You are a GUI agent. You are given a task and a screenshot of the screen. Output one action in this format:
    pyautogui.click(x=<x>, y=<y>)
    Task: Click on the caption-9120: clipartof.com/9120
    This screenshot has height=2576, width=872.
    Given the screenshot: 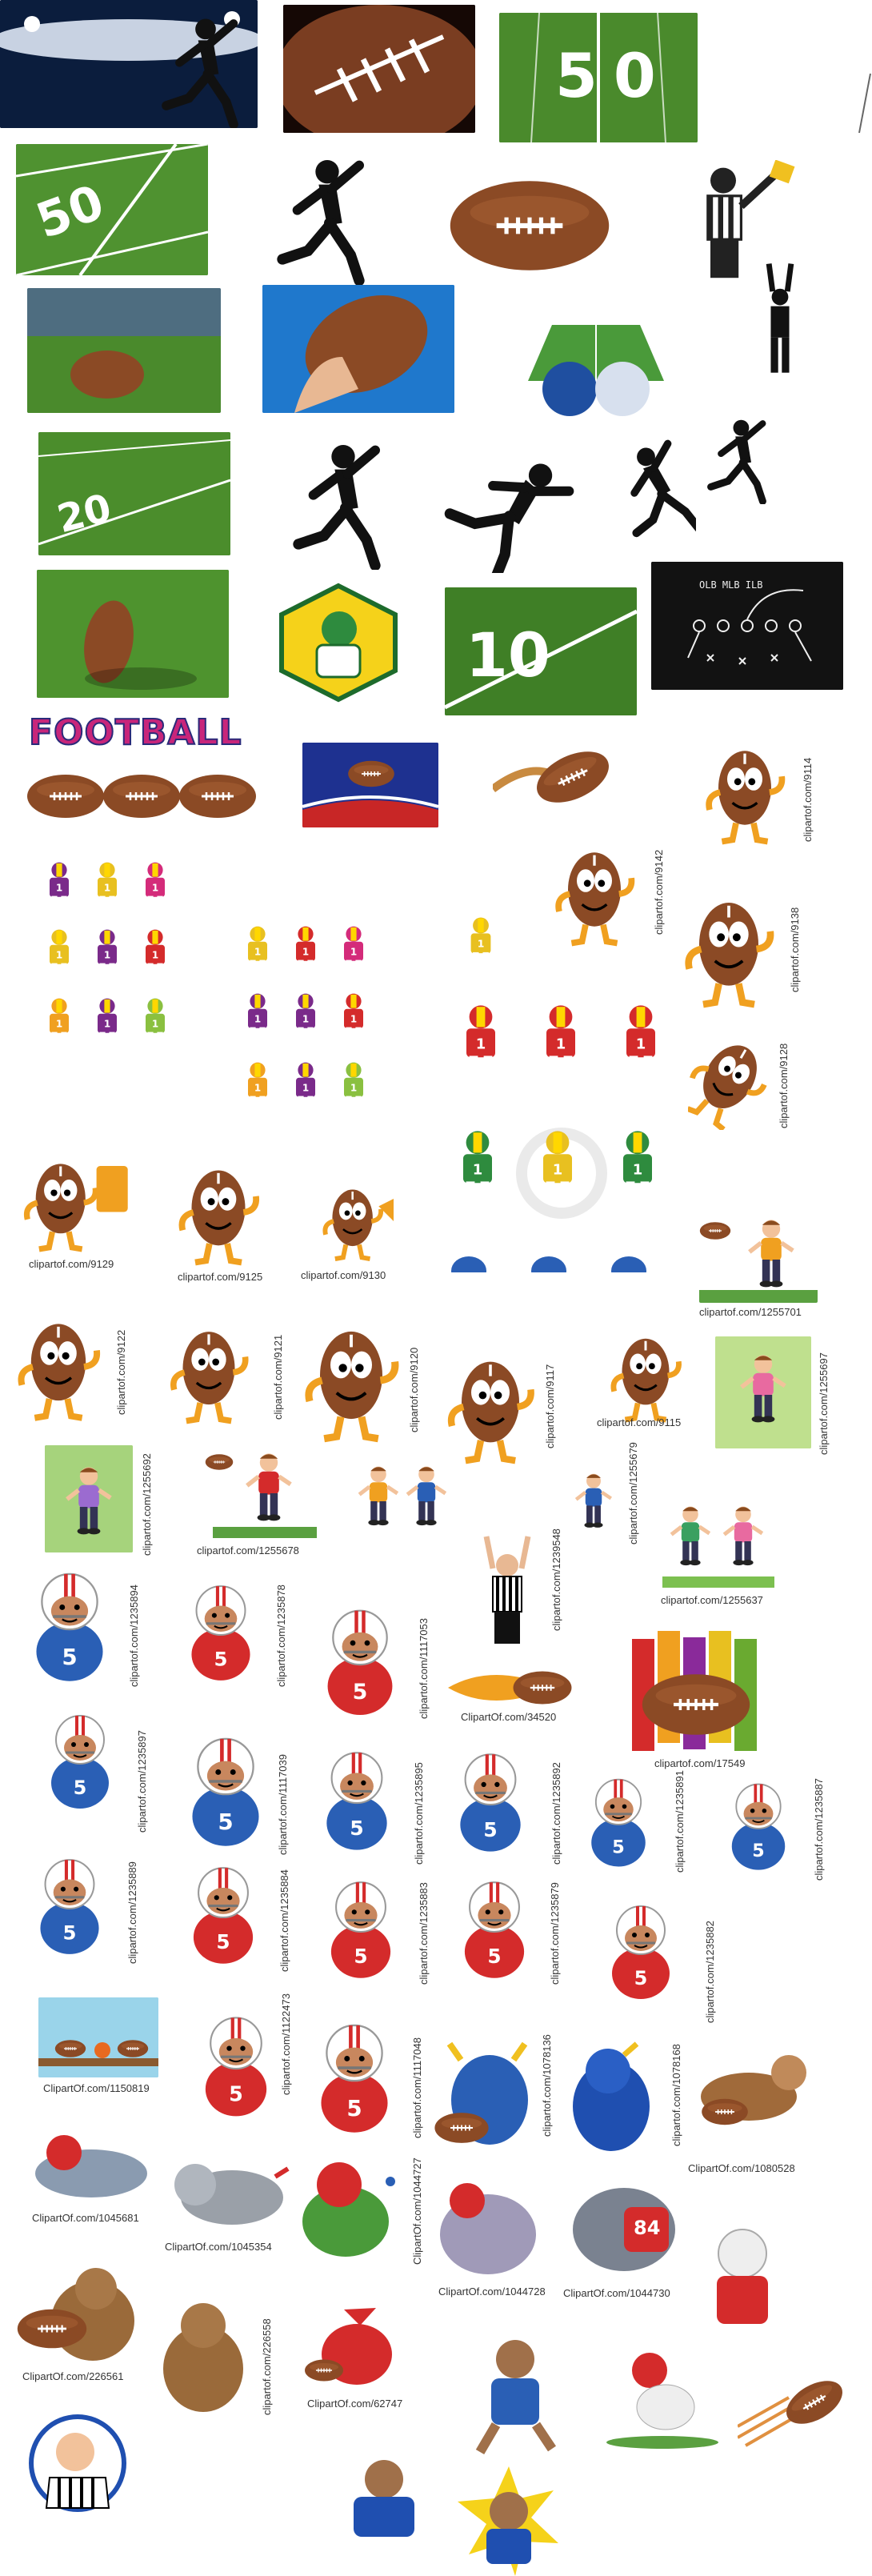 What is the action you would take?
    pyautogui.click(x=414, y=1390)
    